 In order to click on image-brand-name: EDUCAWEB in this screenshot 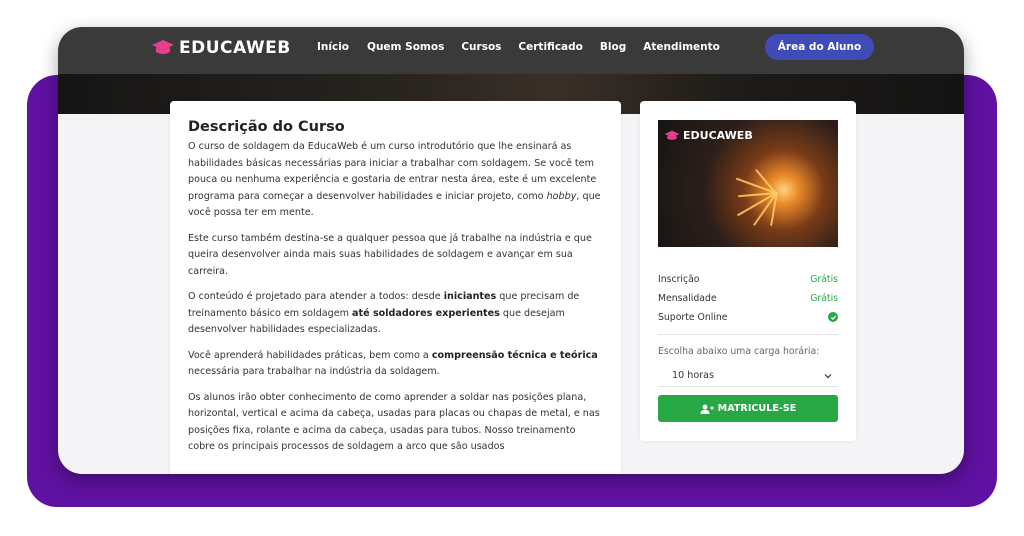, I will do `click(718, 135)`.